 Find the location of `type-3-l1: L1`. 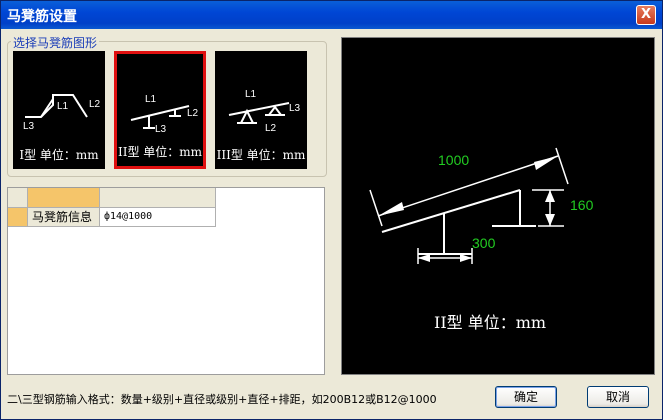

type-3-l1: L1 is located at coordinates (251, 94).